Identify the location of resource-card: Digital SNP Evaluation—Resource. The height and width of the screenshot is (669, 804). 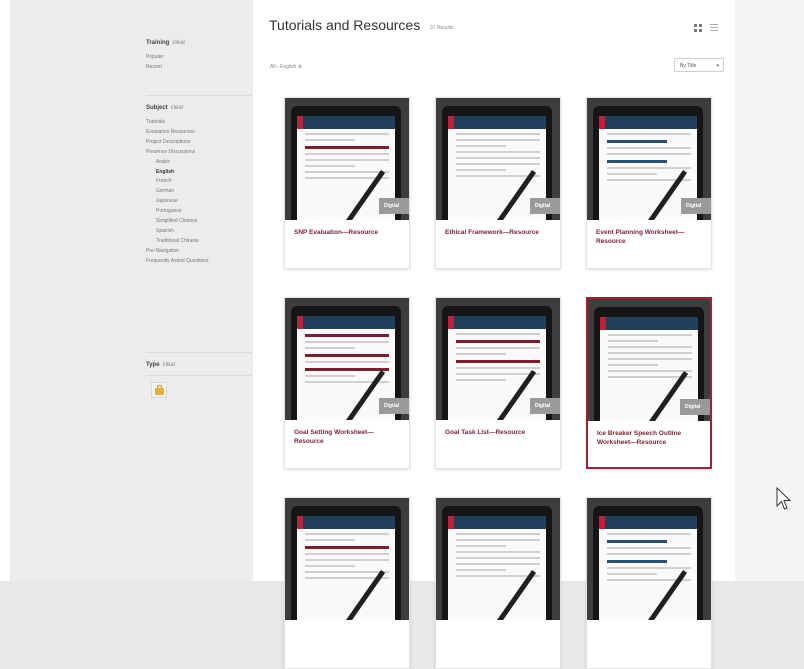
(347, 183).